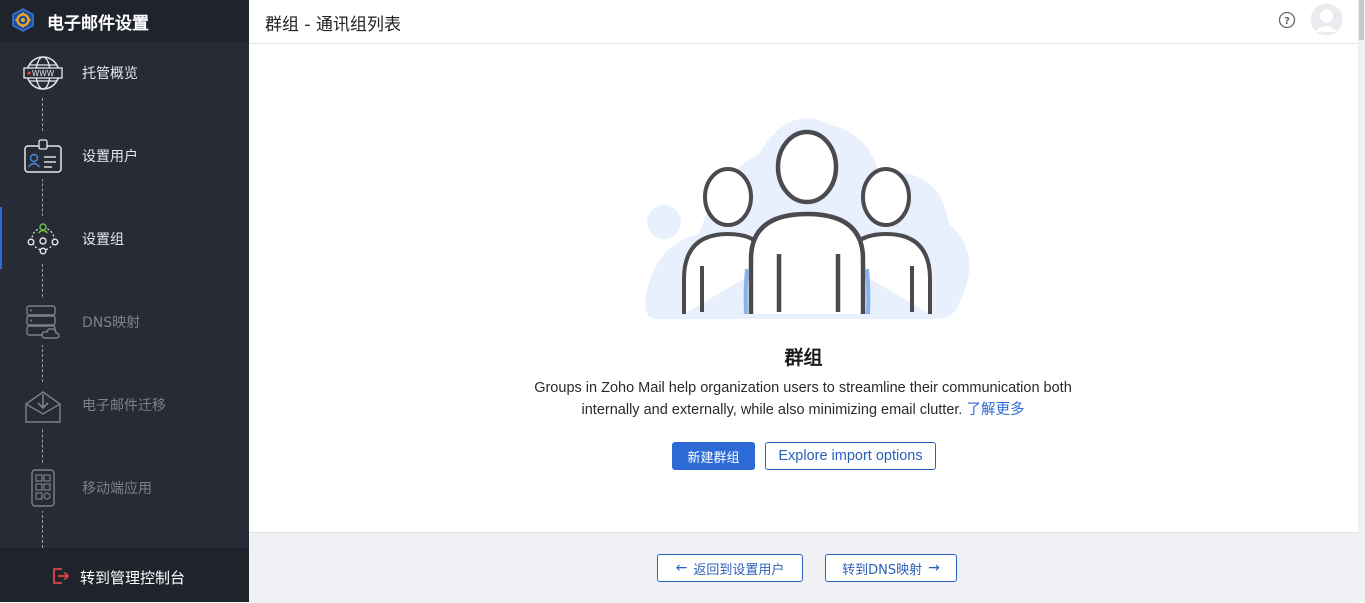  Describe the element at coordinates (807, 219) in the screenshot. I see `group-people-illustration` at that location.